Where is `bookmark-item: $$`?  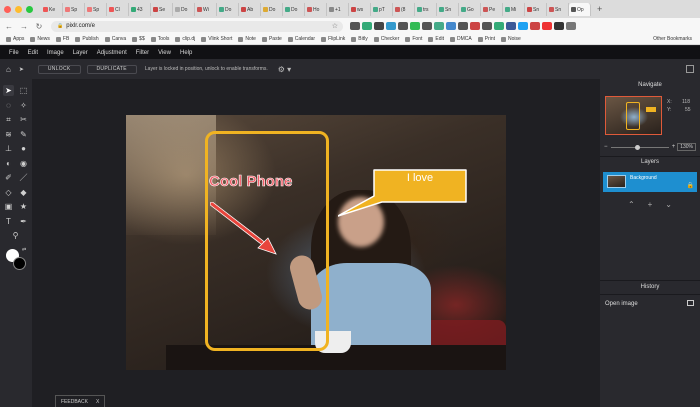
bookmark-item: $$ is located at coordinates (138, 39).